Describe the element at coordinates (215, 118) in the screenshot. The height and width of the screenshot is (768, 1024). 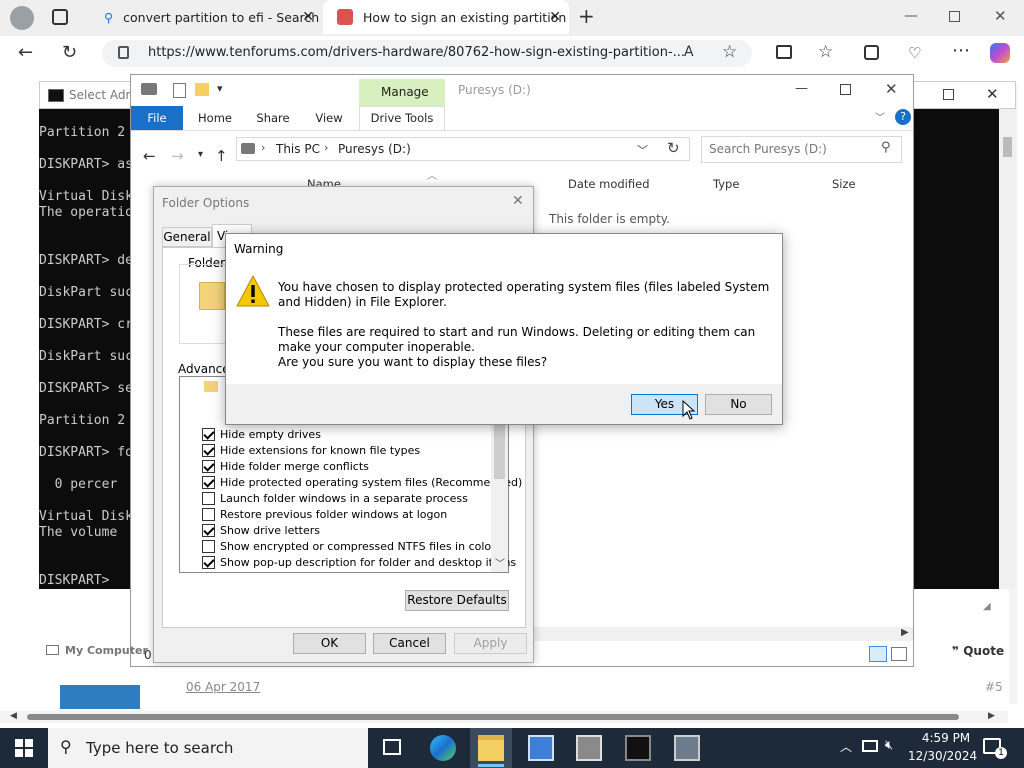
I see `ribbon-tab-home: Home` at that location.